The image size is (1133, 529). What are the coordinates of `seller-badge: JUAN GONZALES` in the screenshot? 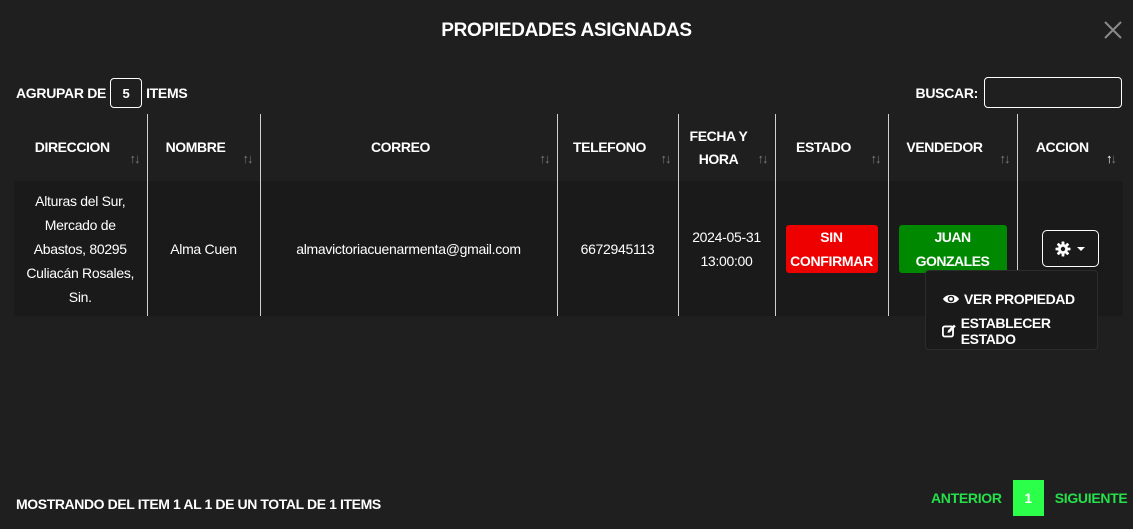 It's located at (952, 248).